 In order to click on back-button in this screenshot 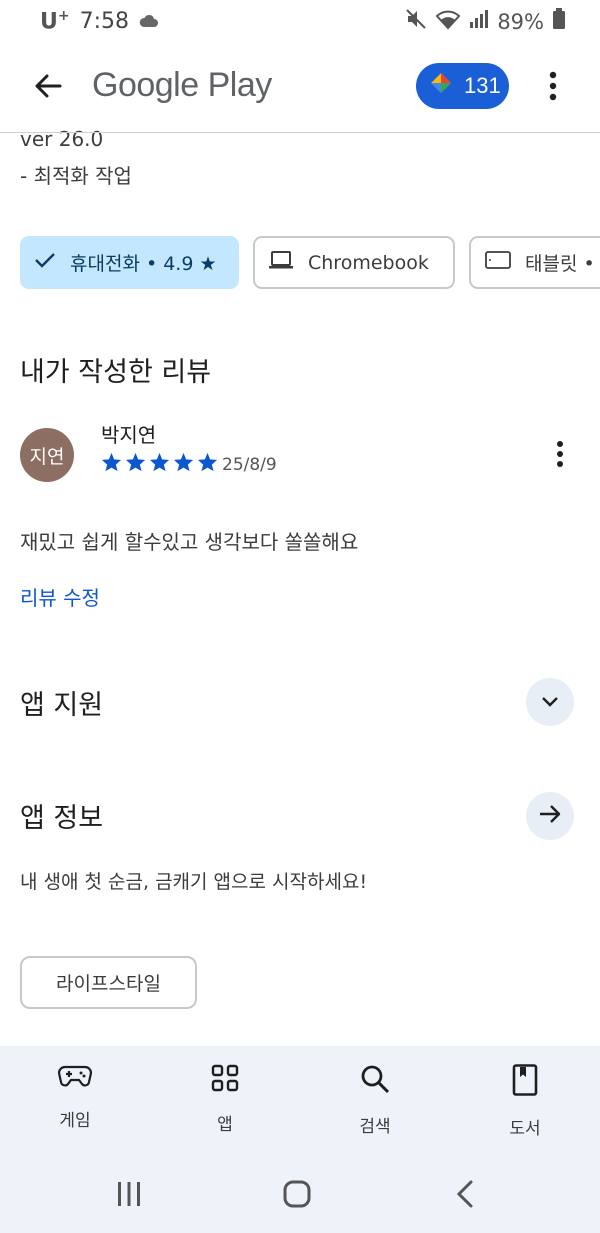, I will do `click(48, 88)`.